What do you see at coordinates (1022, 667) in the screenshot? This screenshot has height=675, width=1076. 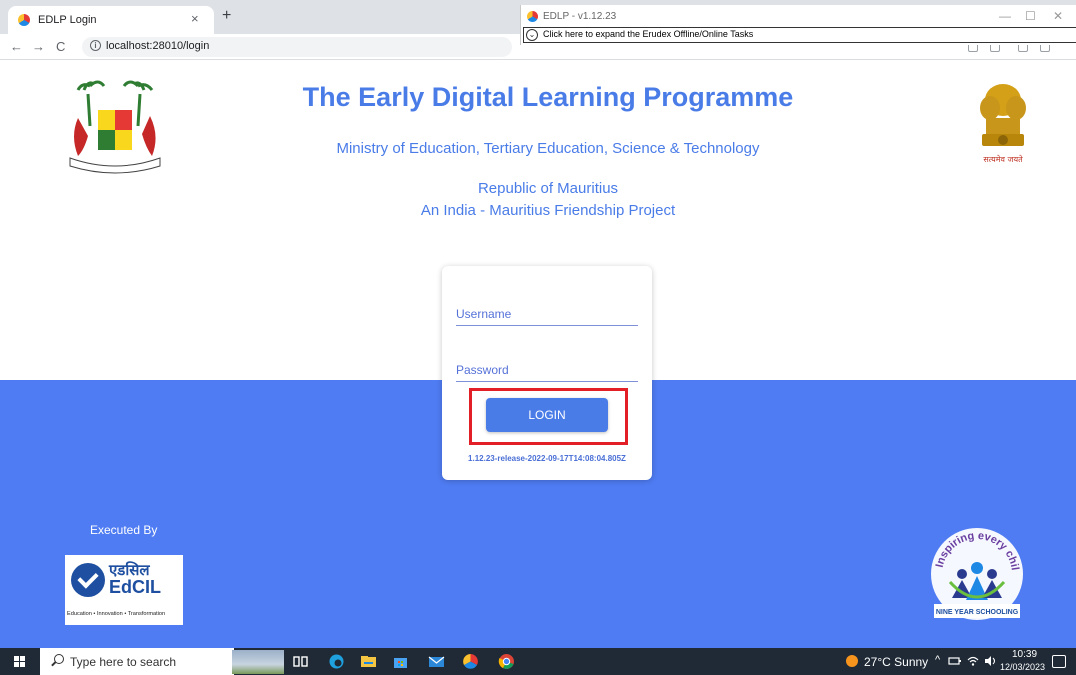 I see `clock-date: 12/03/2023` at bounding box center [1022, 667].